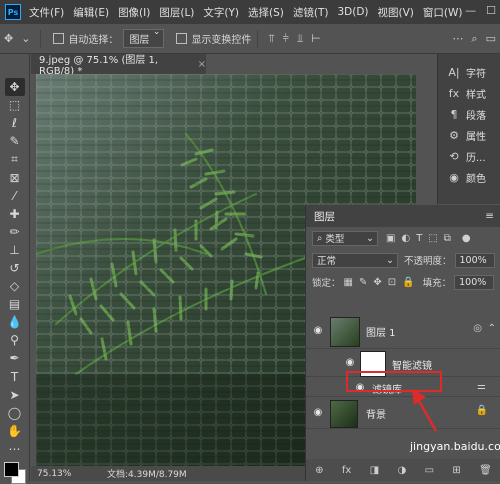  I want to click on add-mask-icon: ◨, so click(374, 470).